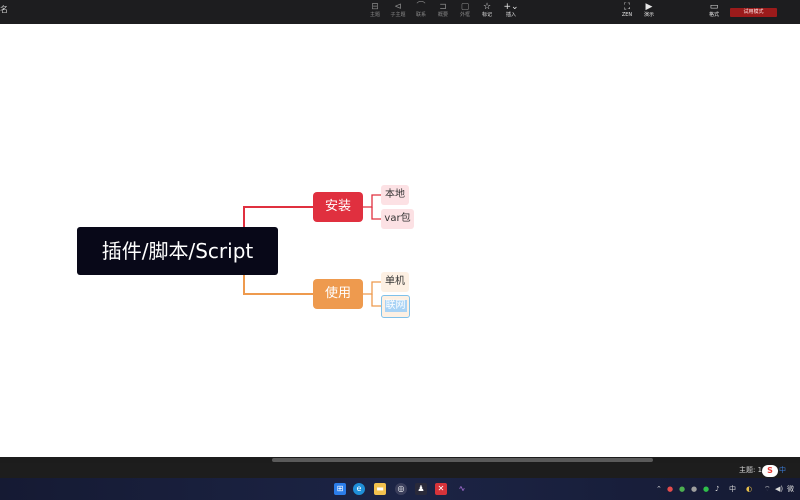  Describe the element at coordinates (397, 219) in the screenshot. I see `leaf-var-package: var包` at that location.